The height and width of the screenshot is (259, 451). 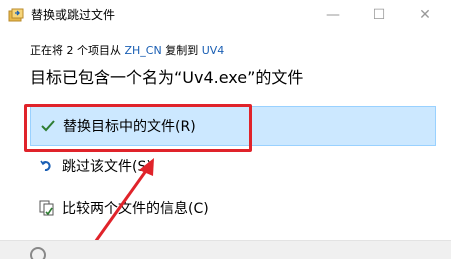 What do you see at coordinates (135, 209) in the screenshot?
I see `compare-files-label: 比较两个文件的信息(C)` at bounding box center [135, 209].